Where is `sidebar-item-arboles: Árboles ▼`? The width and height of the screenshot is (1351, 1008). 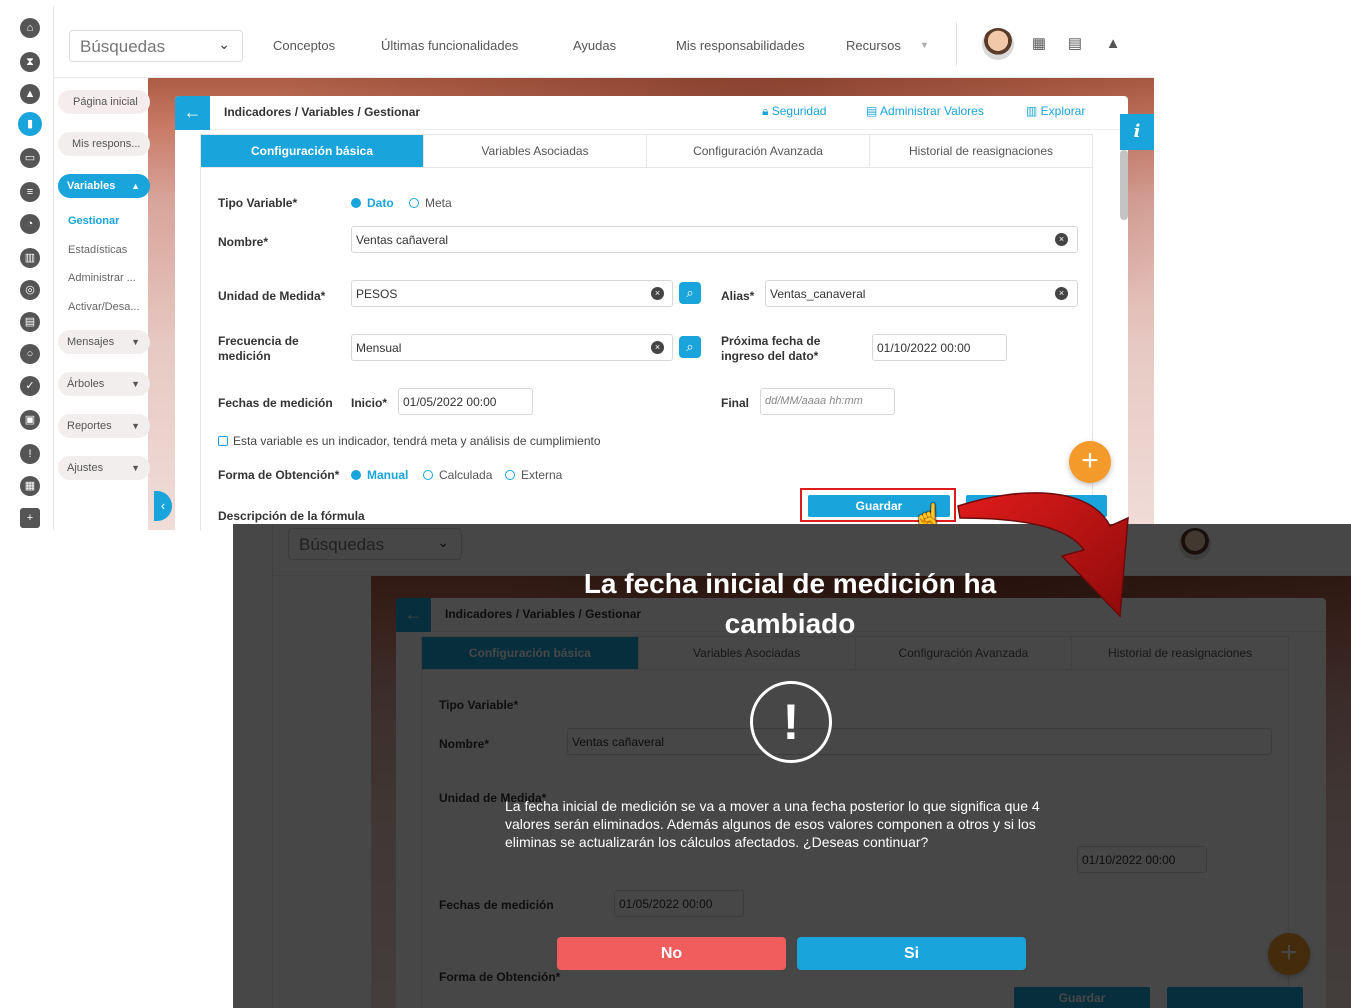
sidebar-item-arboles: Árboles ▼ is located at coordinates (104, 384).